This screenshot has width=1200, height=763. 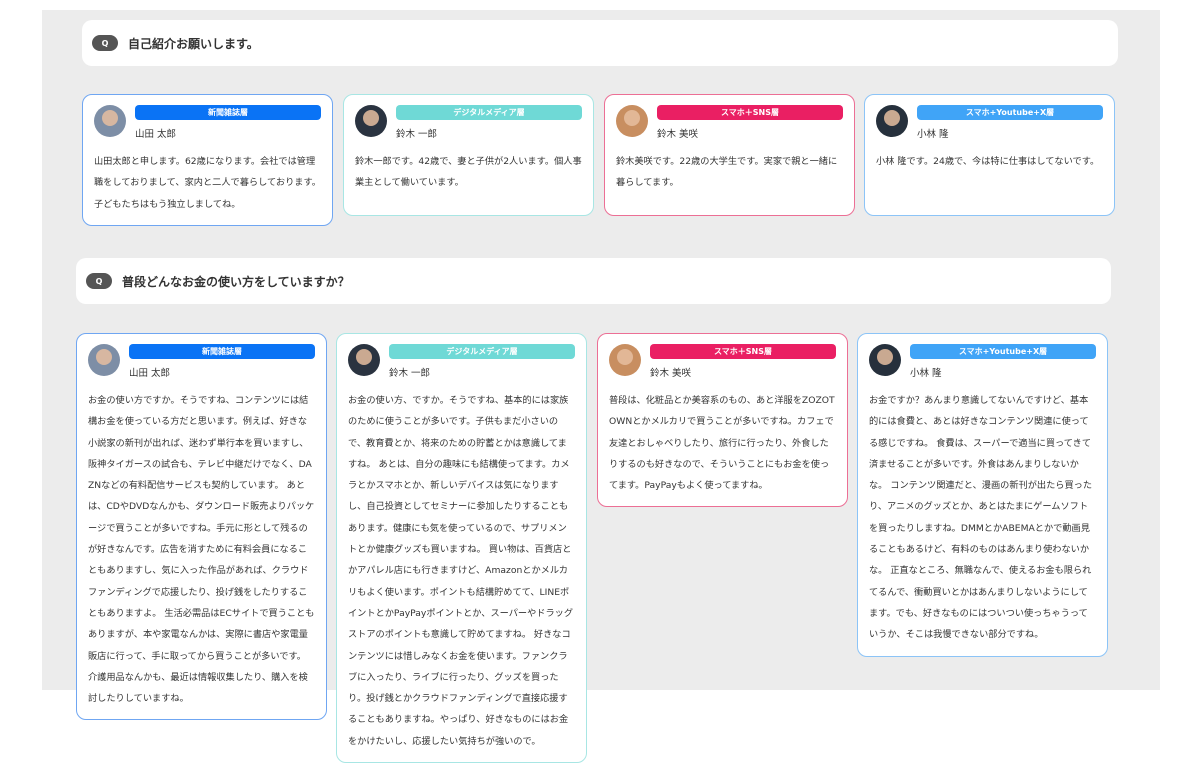 What do you see at coordinates (193, 43) in the screenshot?
I see `question-text: 自己紹介お願いします。` at bounding box center [193, 43].